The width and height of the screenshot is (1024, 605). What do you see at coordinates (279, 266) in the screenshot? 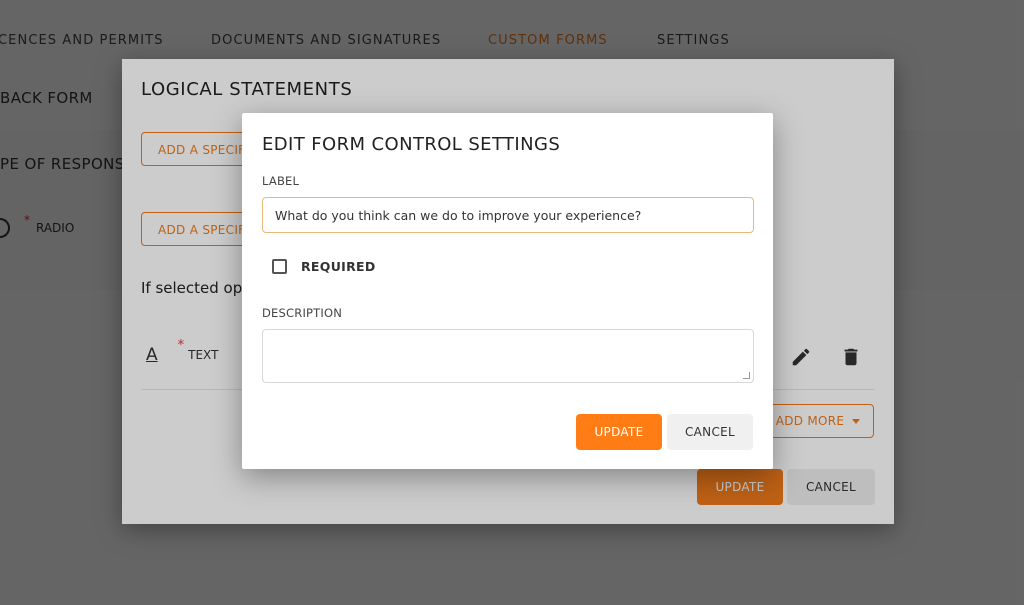
I see `required-checkbox` at bounding box center [279, 266].